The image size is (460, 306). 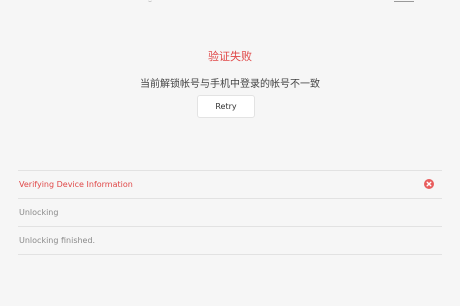 What do you see at coordinates (76, 184) in the screenshot?
I see `step-label: Verifying Device Information` at bounding box center [76, 184].